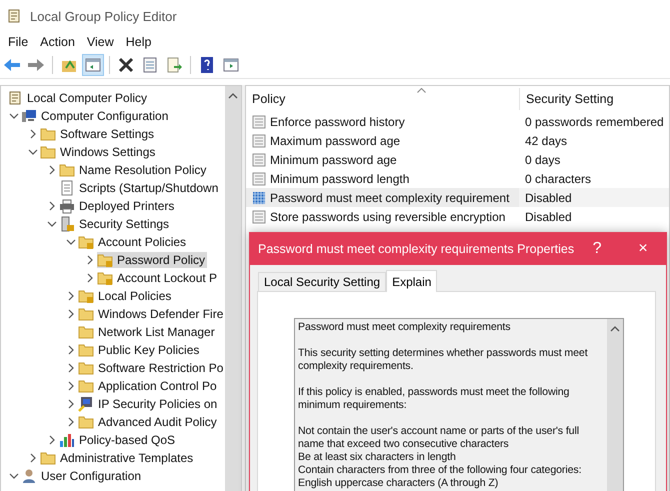 Image resolution: width=670 pixels, height=491 pixels. I want to click on tab: Explain, so click(412, 281).